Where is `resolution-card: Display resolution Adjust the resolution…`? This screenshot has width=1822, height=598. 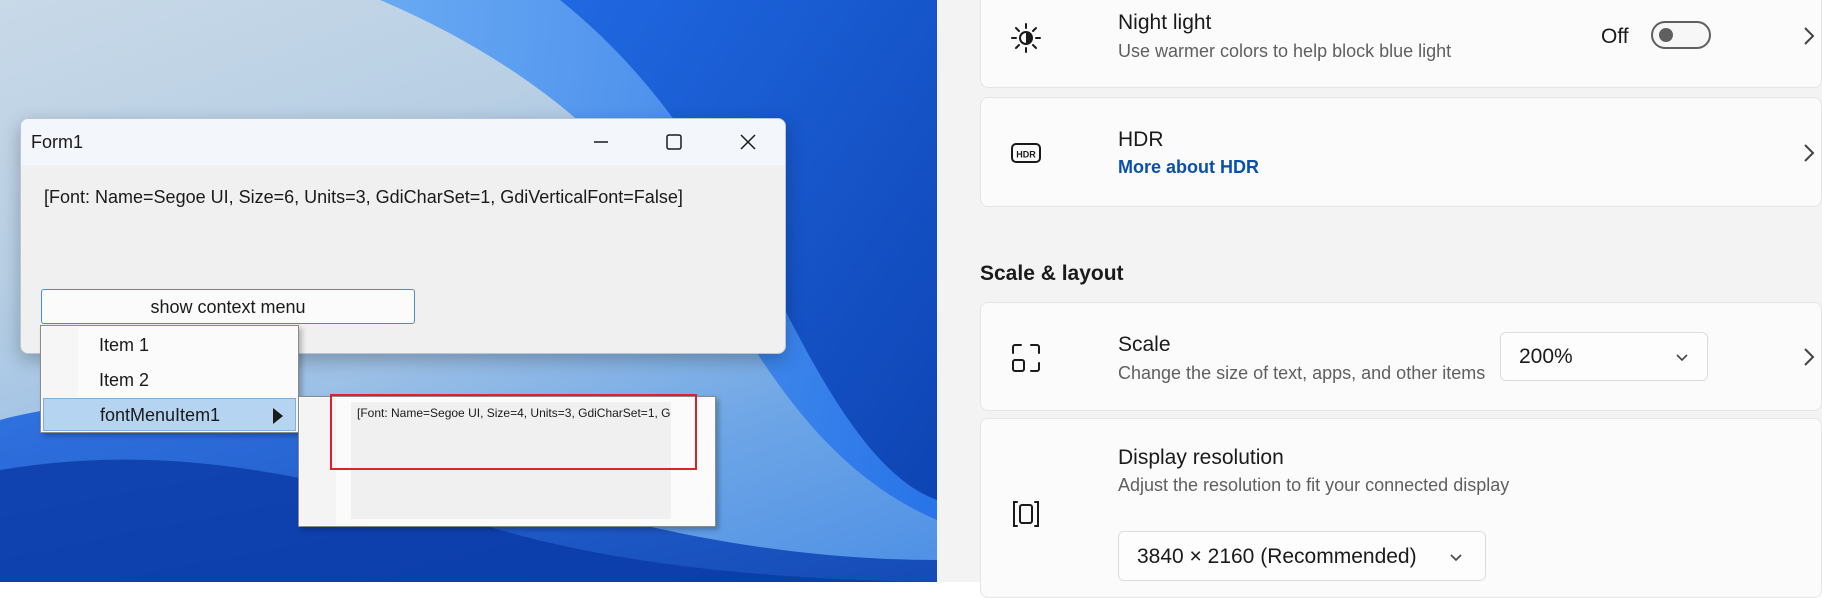 resolution-card: Display resolution Adjust the resolution… is located at coordinates (1401, 508).